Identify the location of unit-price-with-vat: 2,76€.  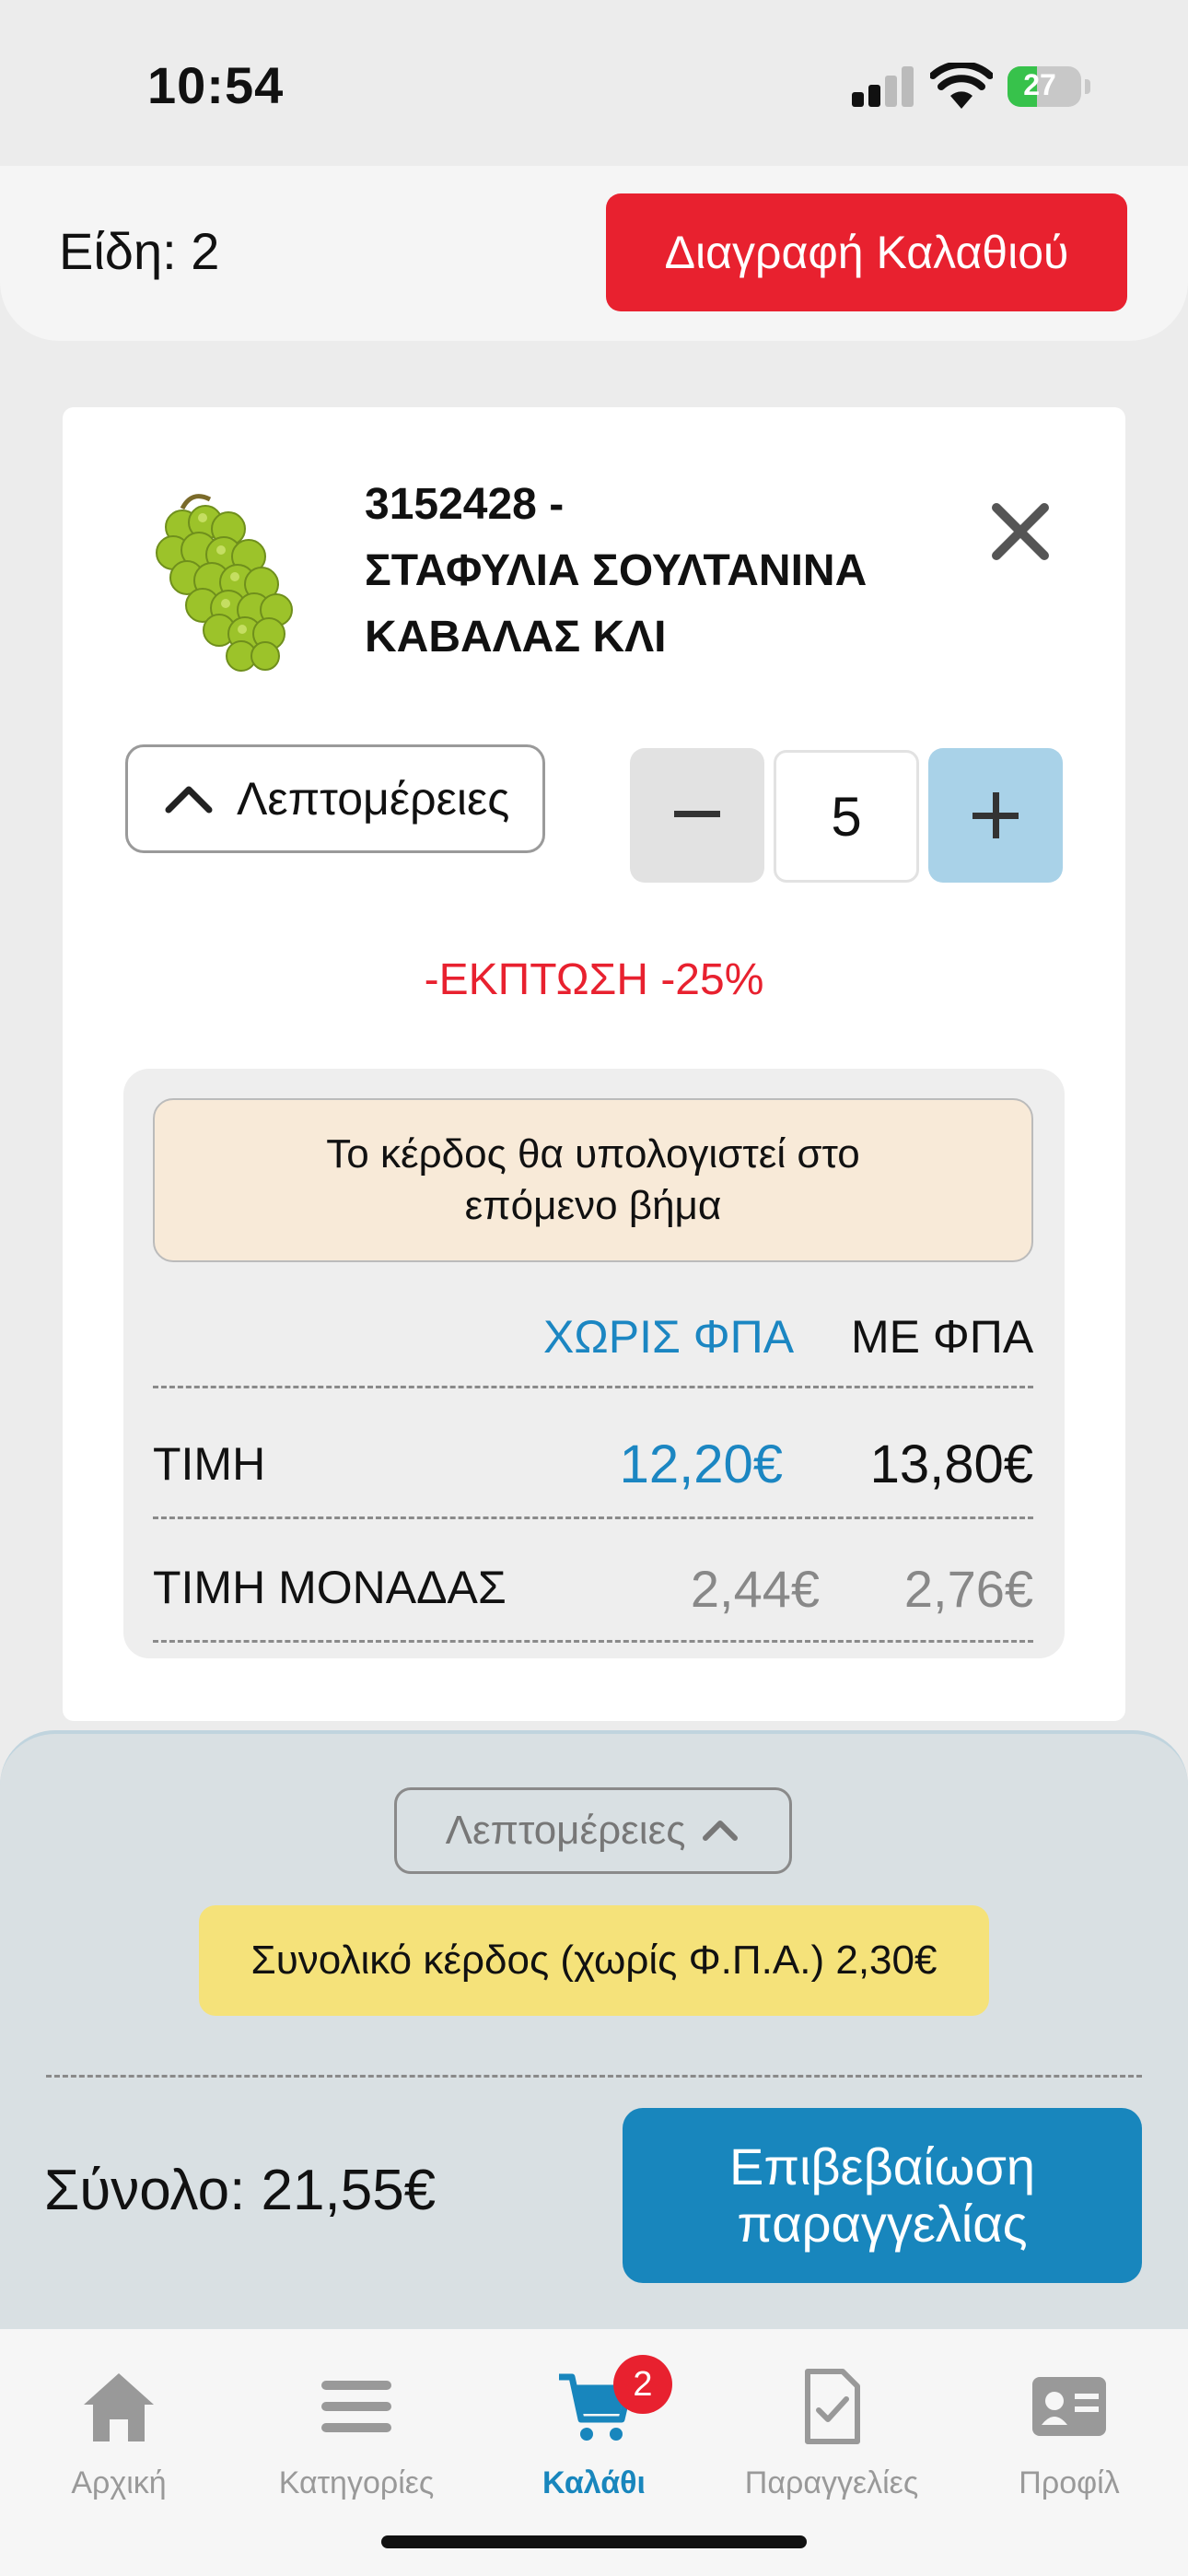
(968, 1589).